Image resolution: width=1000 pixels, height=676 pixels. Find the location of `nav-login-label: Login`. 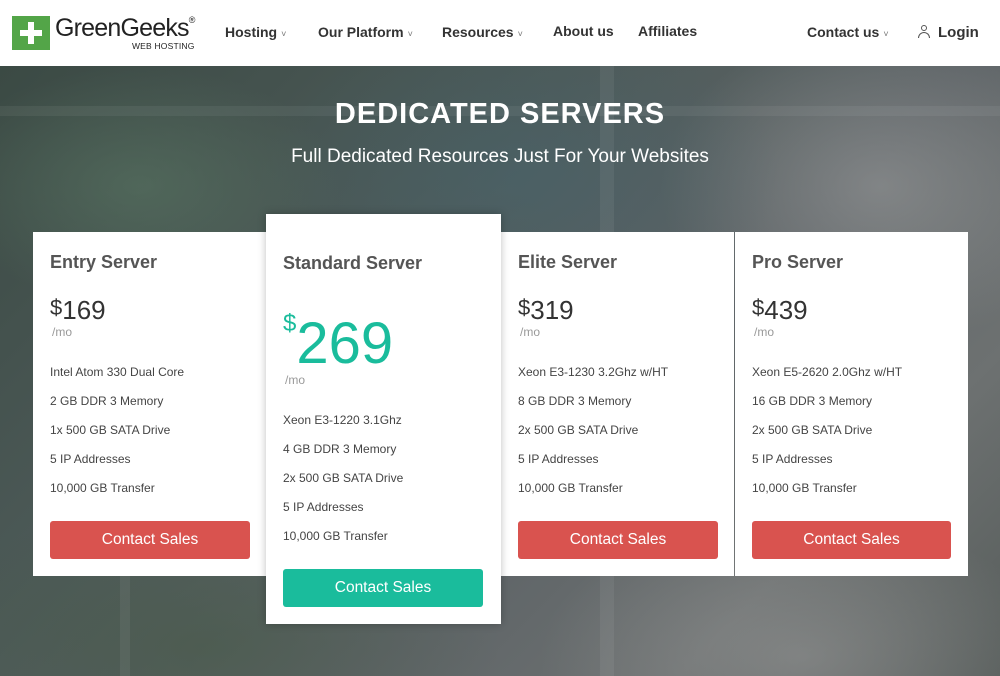

nav-login-label: Login is located at coordinates (958, 32).